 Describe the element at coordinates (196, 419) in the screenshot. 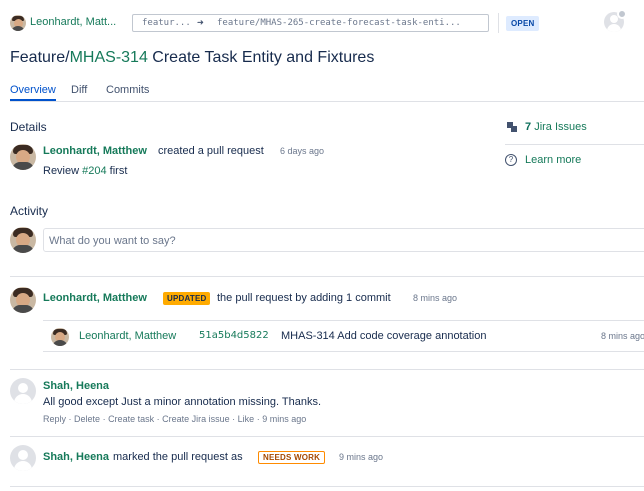

I see `create-jira-issue-link: Create Jira issue` at that location.